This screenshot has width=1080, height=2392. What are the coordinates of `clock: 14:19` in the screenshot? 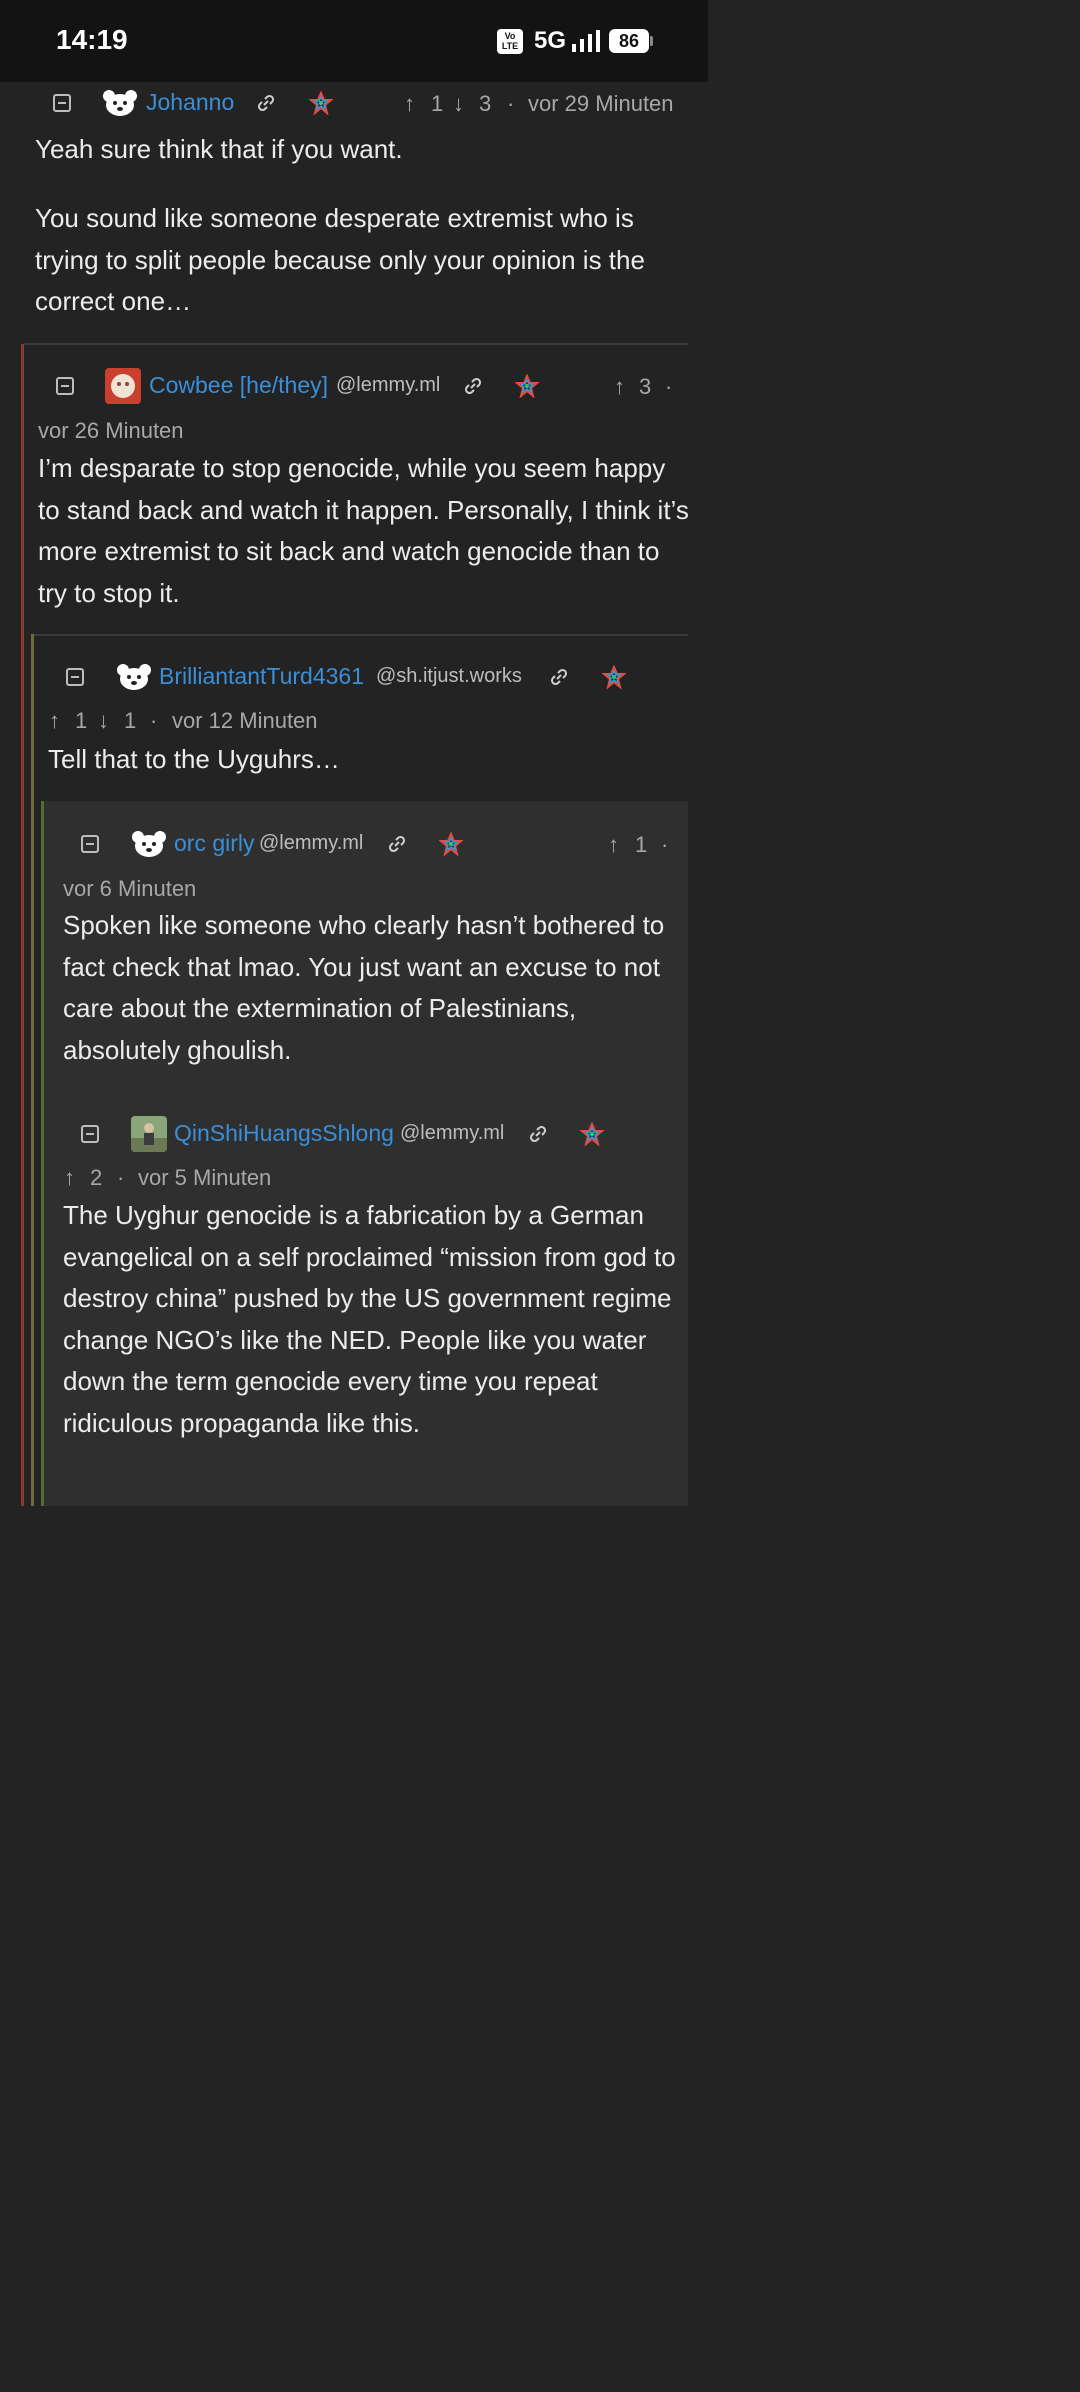 It's located at (92, 39).